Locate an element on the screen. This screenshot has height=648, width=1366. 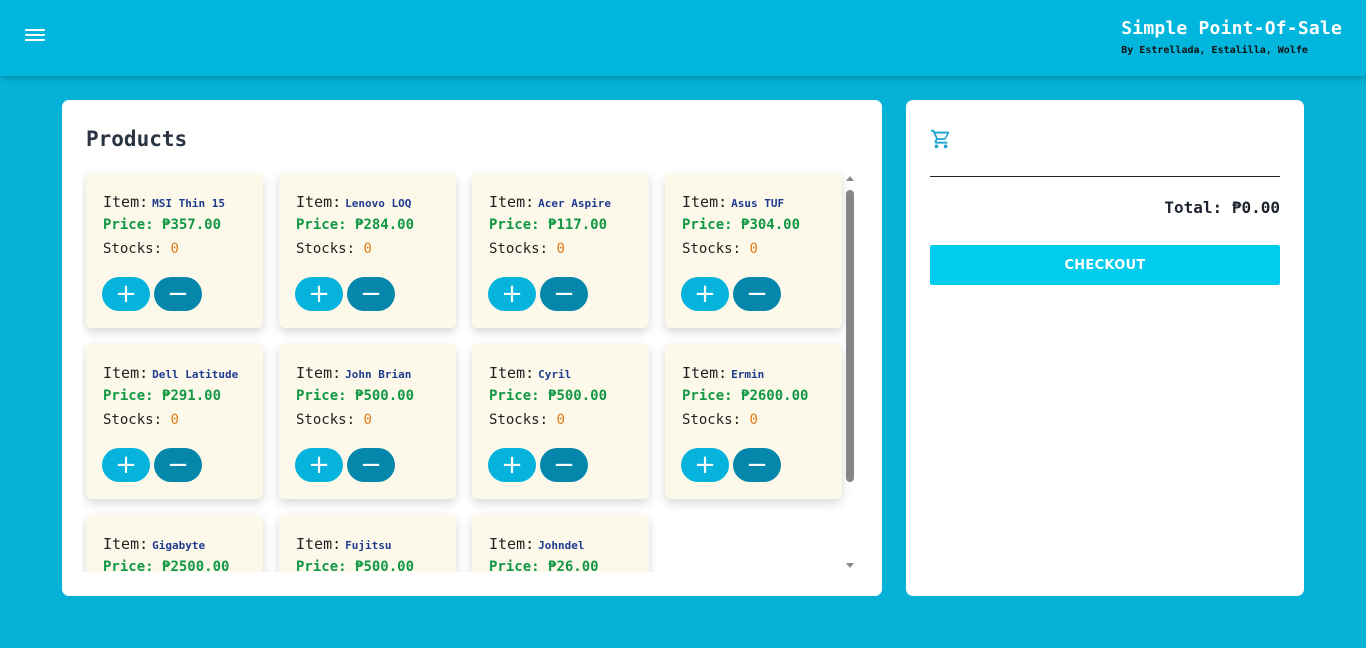
item-row: Item: Johndel is located at coordinates (569, 547).